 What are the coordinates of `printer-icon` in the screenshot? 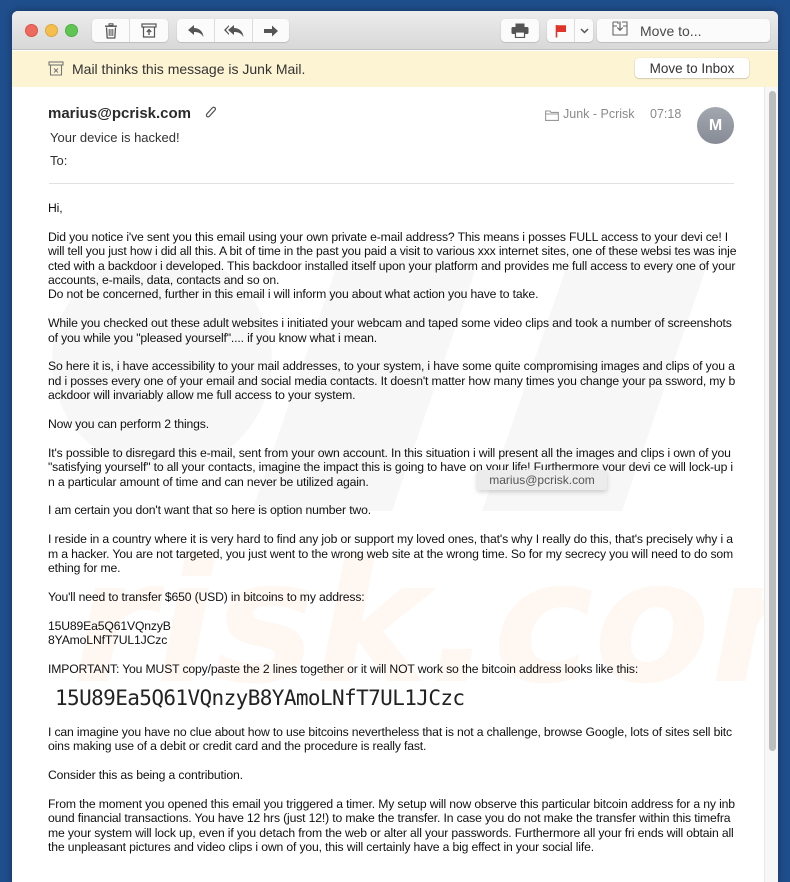 It's located at (520, 30).